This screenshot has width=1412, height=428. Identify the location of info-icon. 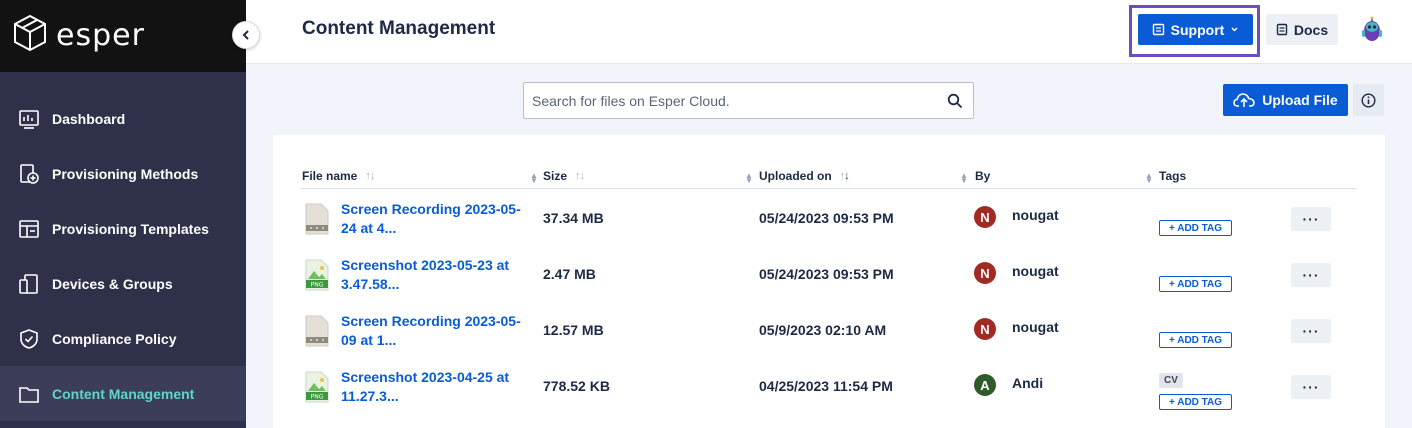
(1368, 100).